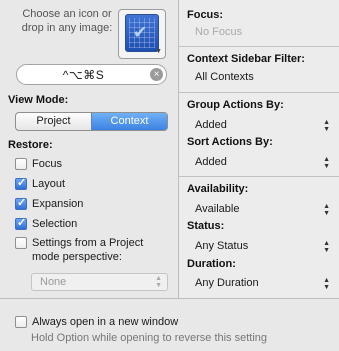 This screenshot has height=351, width=339. What do you see at coordinates (156, 74) in the screenshot?
I see `clear-icon: ×` at bounding box center [156, 74].